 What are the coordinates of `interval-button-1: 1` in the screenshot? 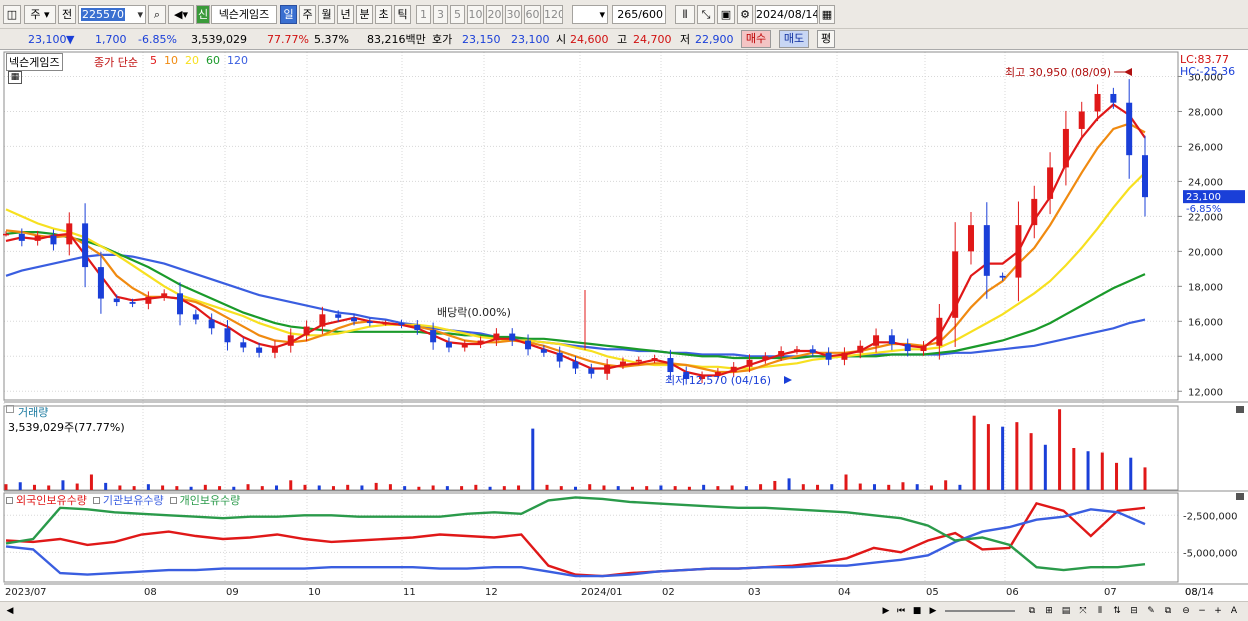 It's located at (423, 14).